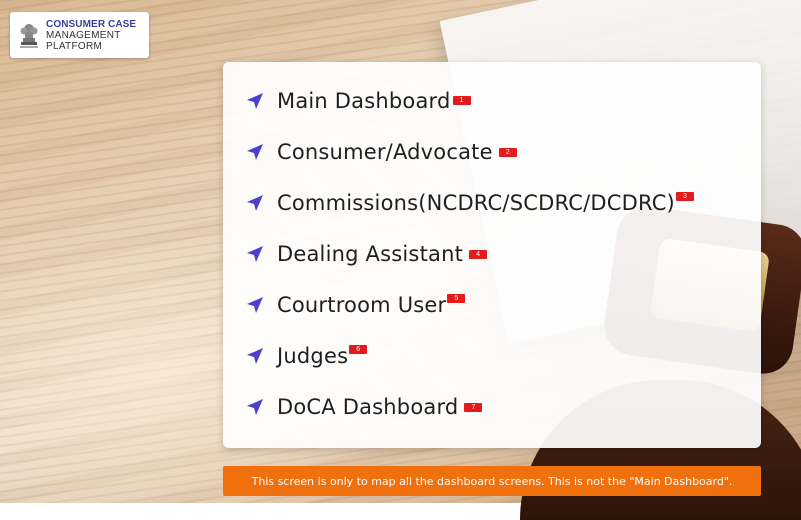 The height and width of the screenshot is (520, 801). What do you see at coordinates (91, 24) in the screenshot?
I see `logo-title-line1: CONSUMER CASE` at bounding box center [91, 24].